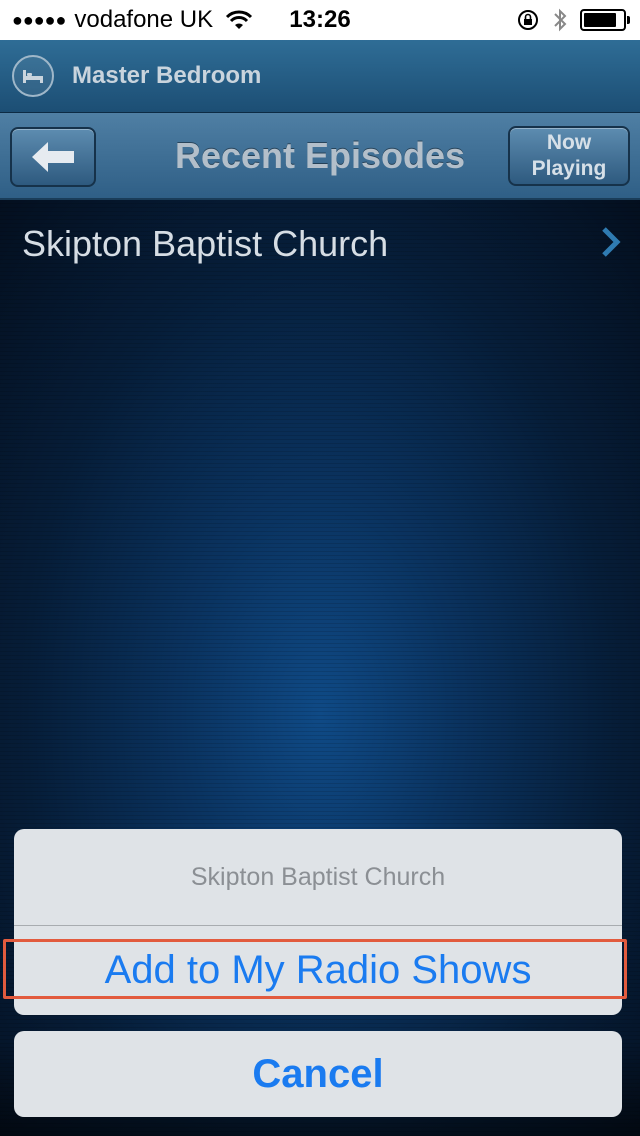  What do you see at coordinates (569, 168) in the screenshot?
I see `now-playing-line2: Playing` at bounding box center [569, 168].